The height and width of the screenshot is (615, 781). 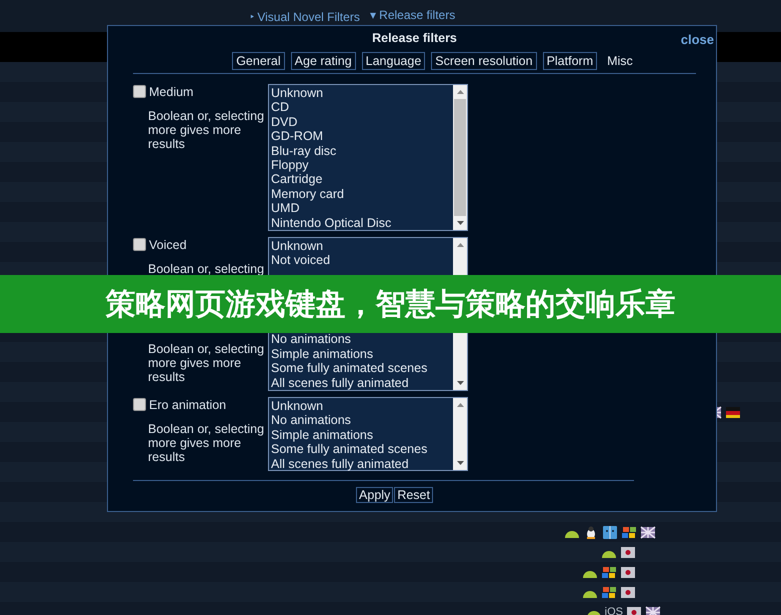 I want to click on form-button: Apply, so click(x=375, y=495).